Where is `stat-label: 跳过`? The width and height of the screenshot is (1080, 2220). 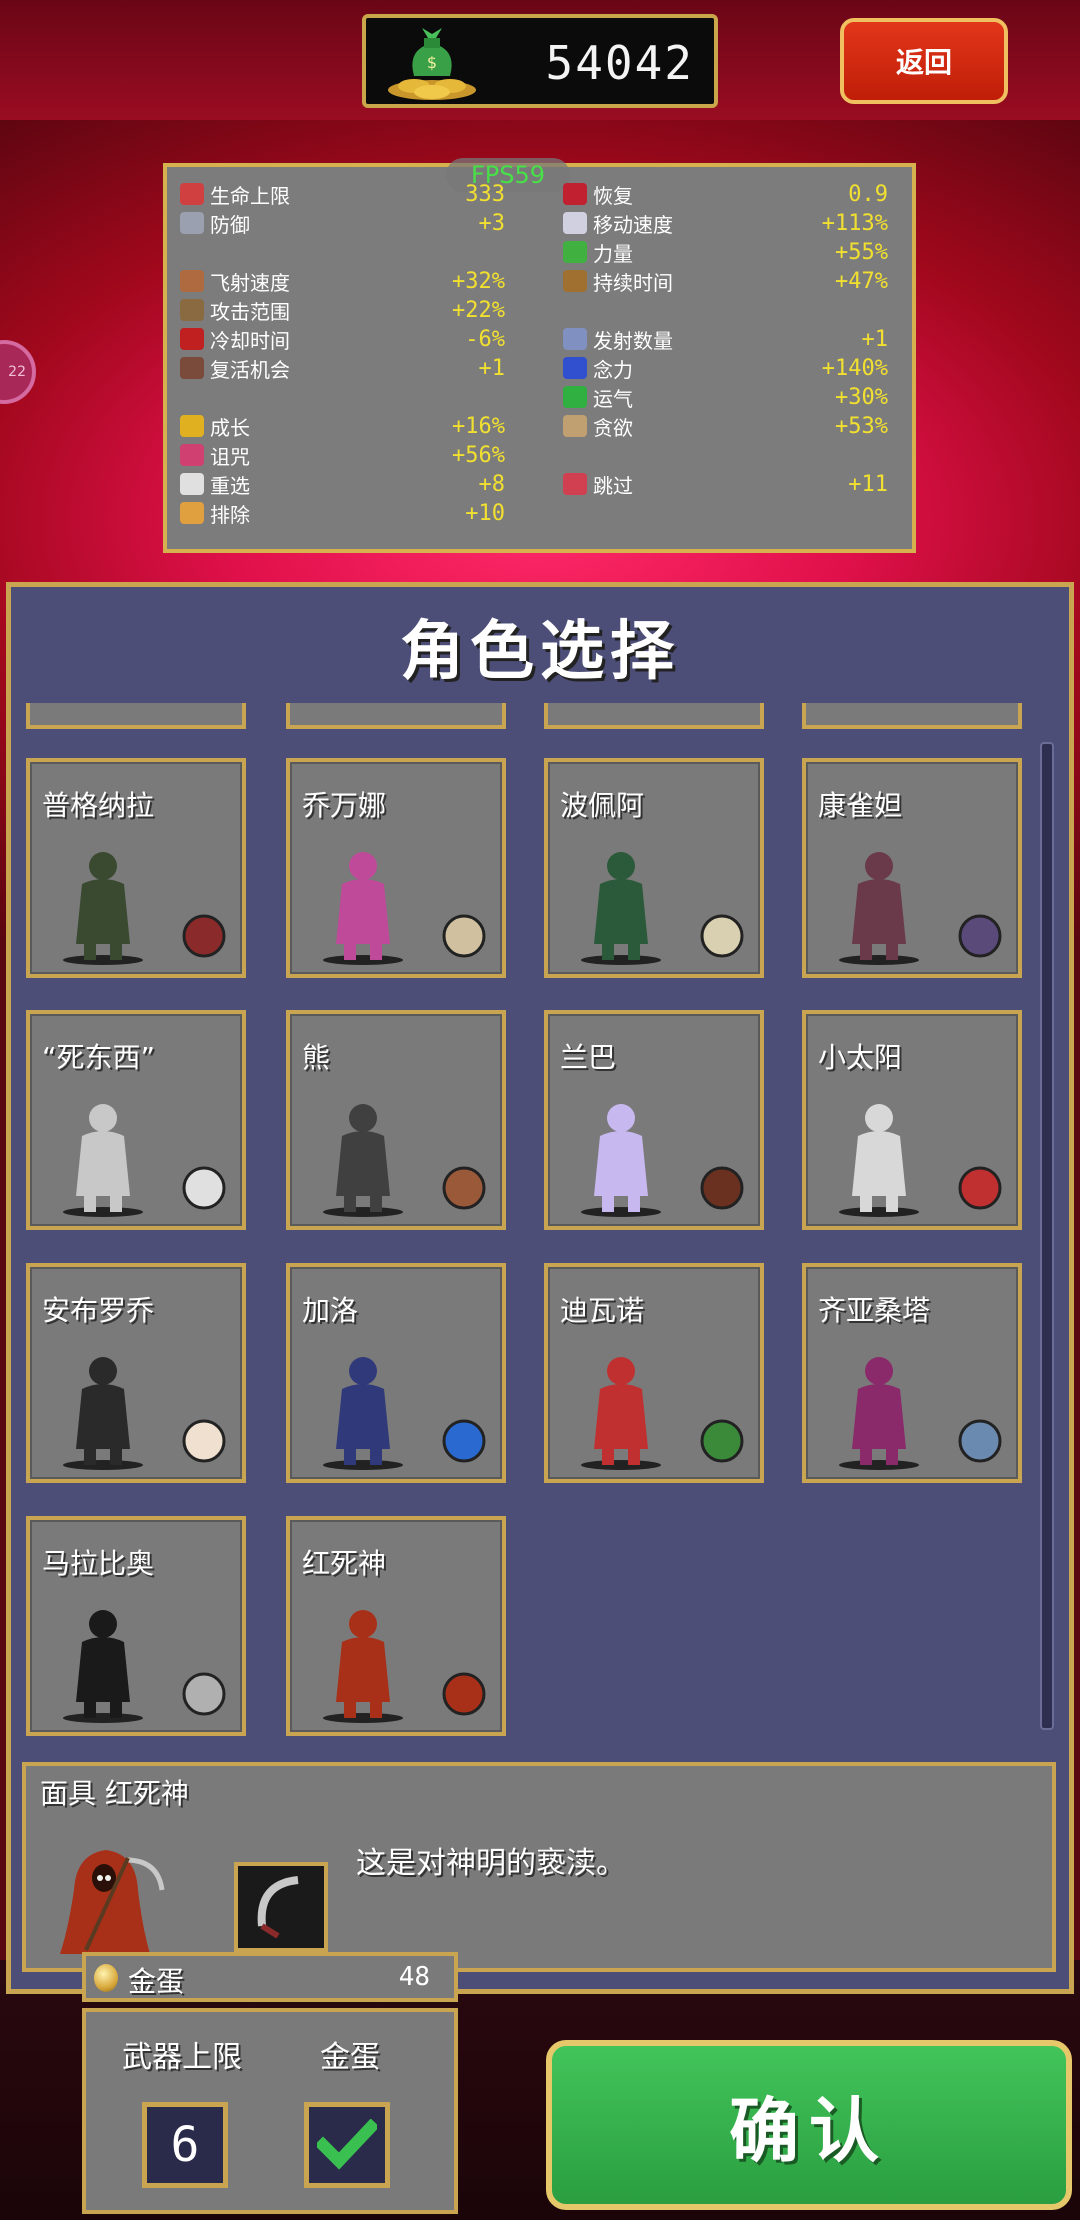 stat-label: 跳过 is located at coordinates (613, 485).